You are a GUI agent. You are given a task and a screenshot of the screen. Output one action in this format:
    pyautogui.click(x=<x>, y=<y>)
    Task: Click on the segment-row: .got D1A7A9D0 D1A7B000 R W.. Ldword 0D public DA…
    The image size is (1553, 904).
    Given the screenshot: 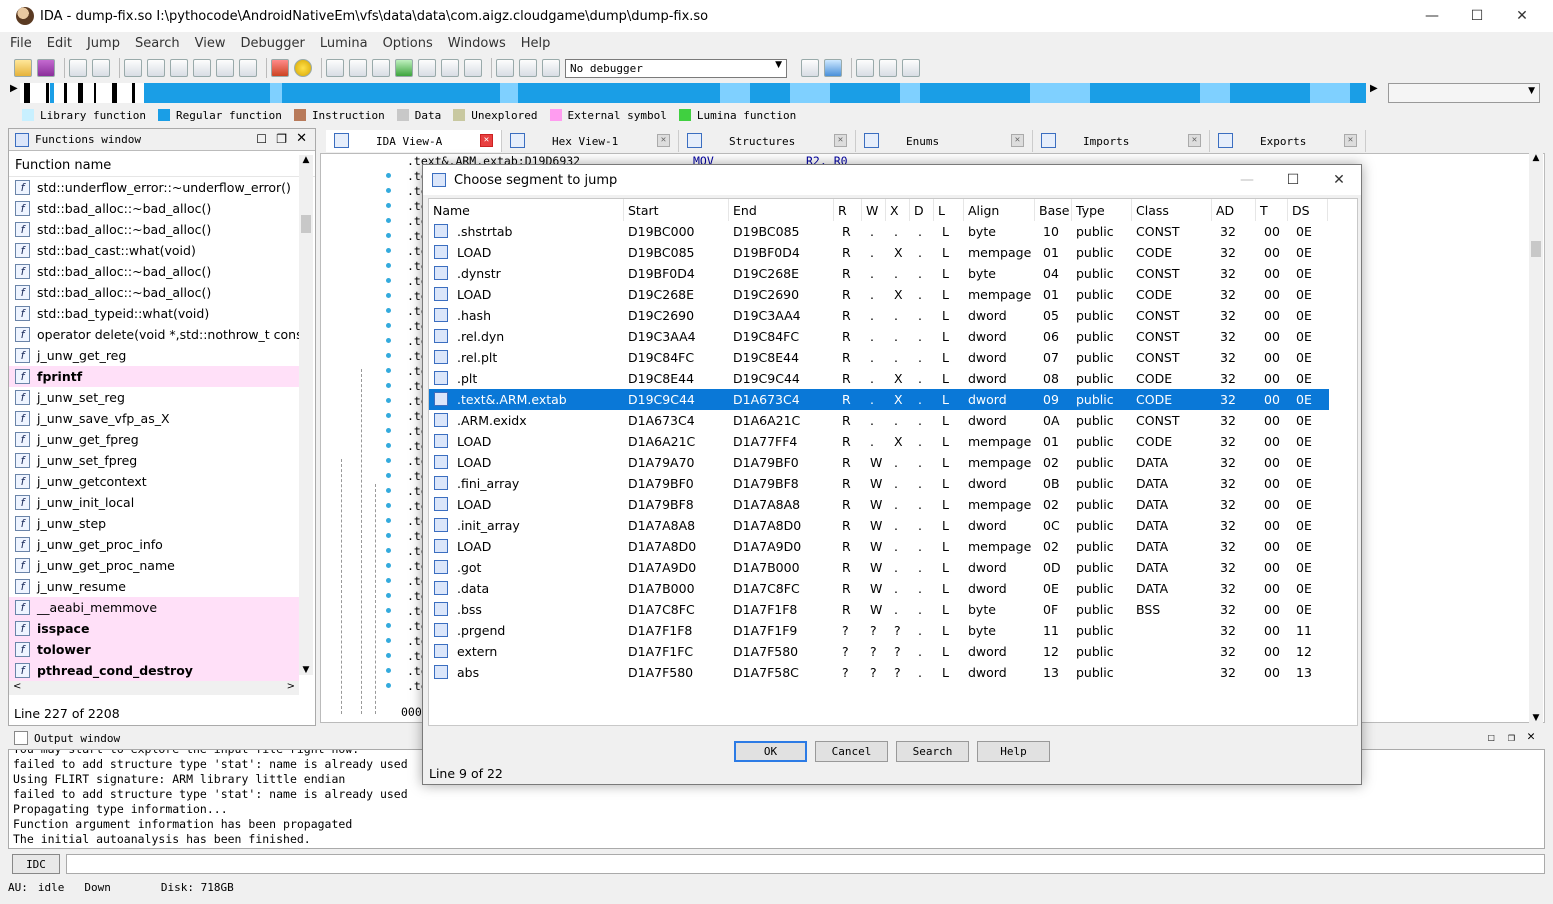 What is the action you would take?
    pyautogui.click(x=879, y=567)
    